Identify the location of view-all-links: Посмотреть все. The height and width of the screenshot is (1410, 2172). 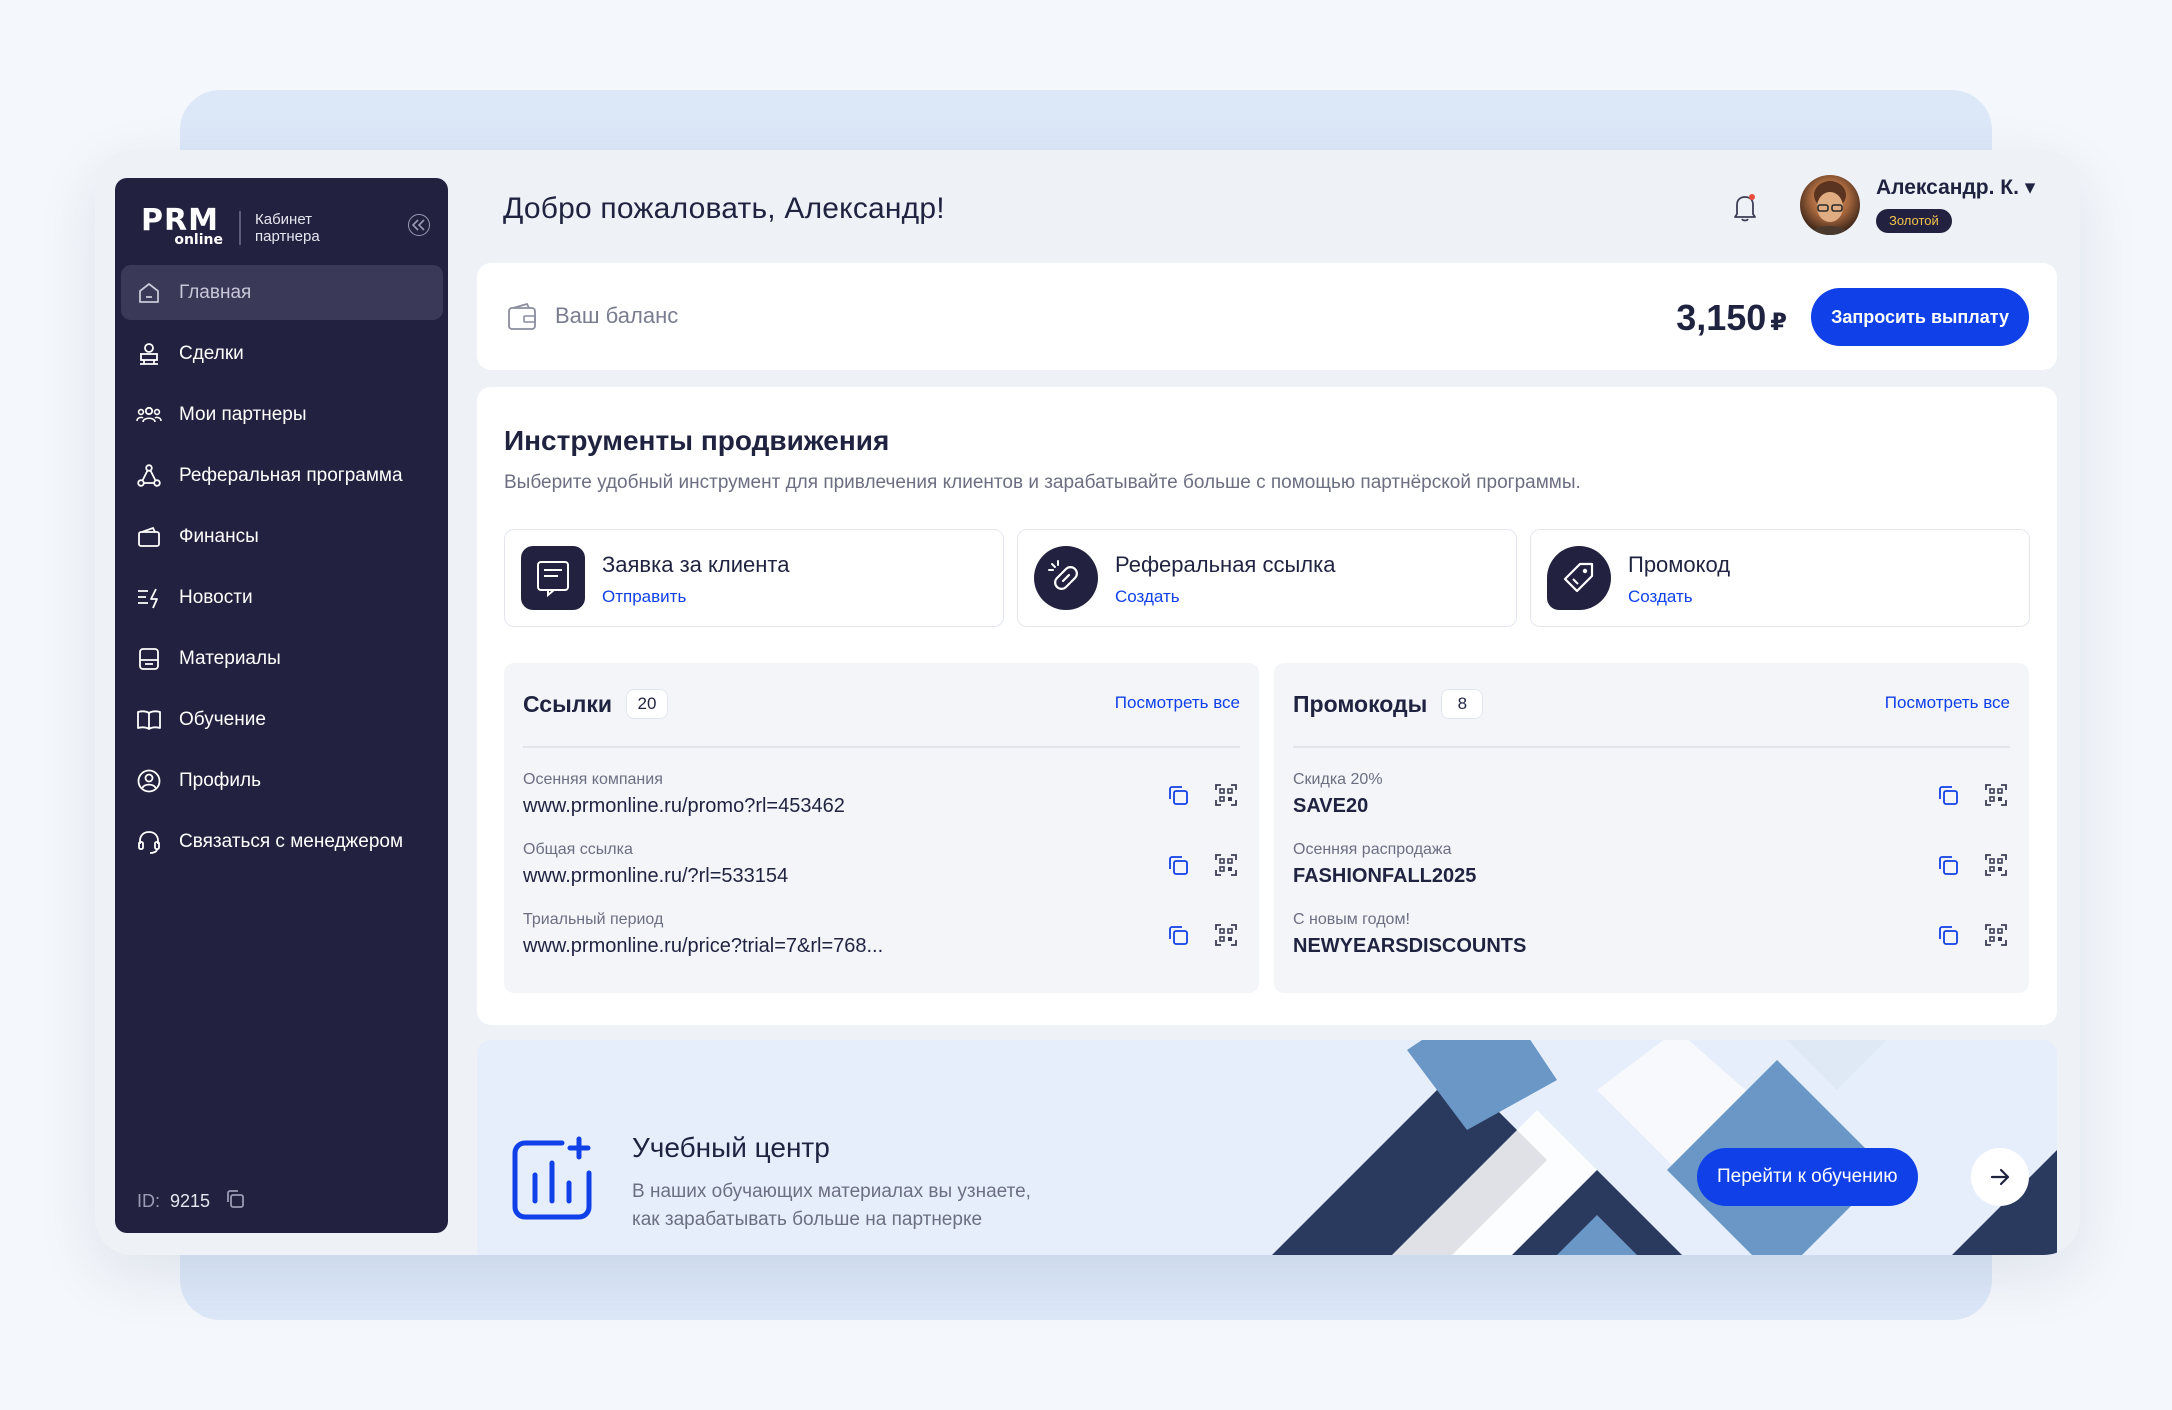
(1177, 703).